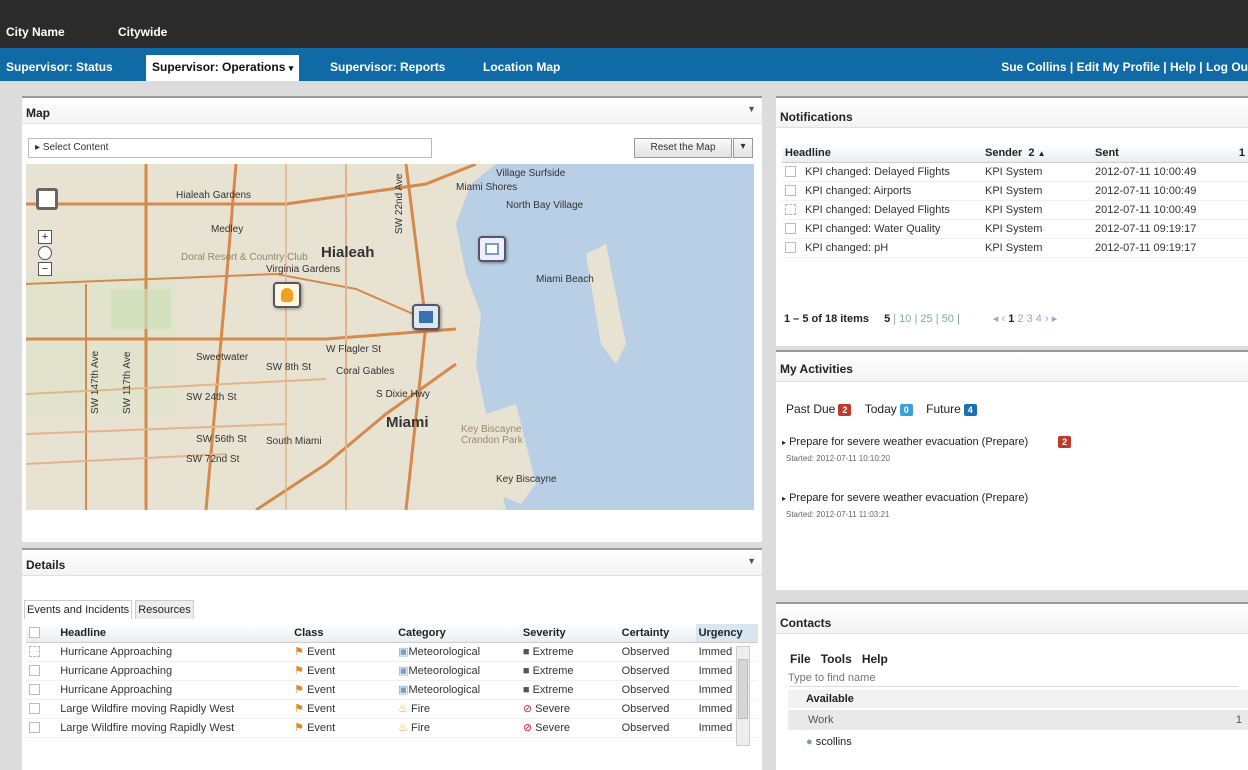 This screenshot has width=1248, height=770. What do you see at coordinates (45, 269) in the screenshot?
I see `zoom-out-icon: −` at bounding box center [45, 269].